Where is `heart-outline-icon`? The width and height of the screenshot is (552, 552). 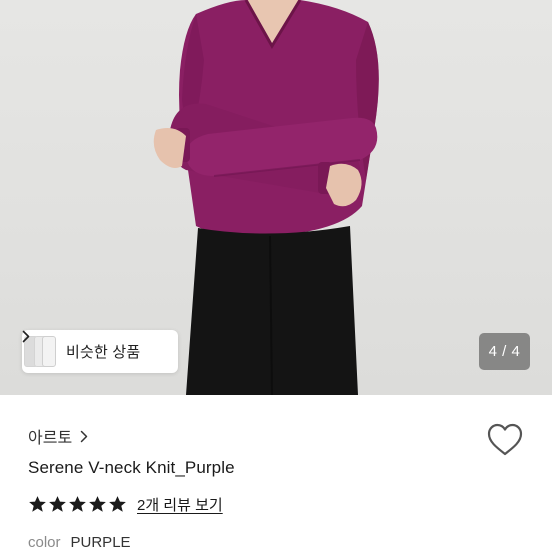
heart-outline-icon is located at coordinates (505, 439).